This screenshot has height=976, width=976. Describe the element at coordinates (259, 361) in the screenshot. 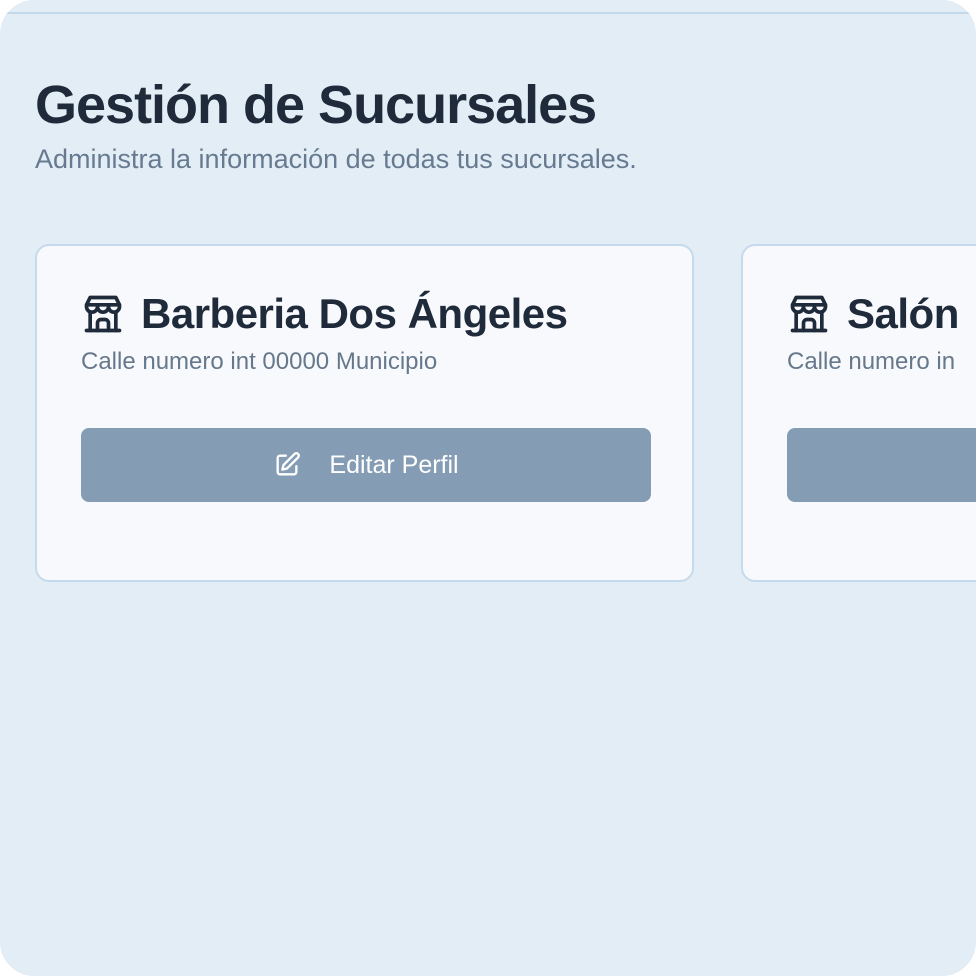

I see `branch-address: Calle numero int 00000 Municipio` at that location.